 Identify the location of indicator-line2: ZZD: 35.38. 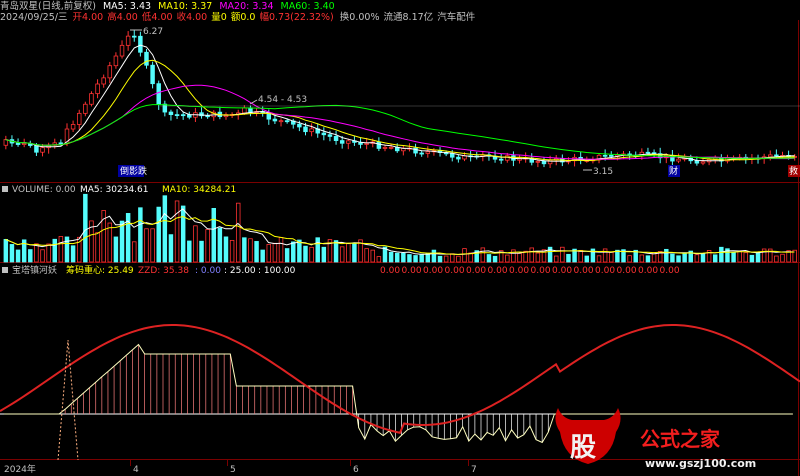
(163, 271).